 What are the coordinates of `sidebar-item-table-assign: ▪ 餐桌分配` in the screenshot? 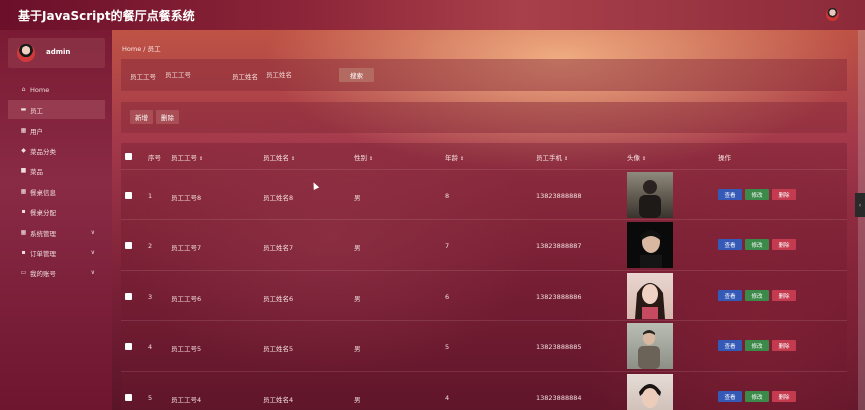 It's located at (56, 211).